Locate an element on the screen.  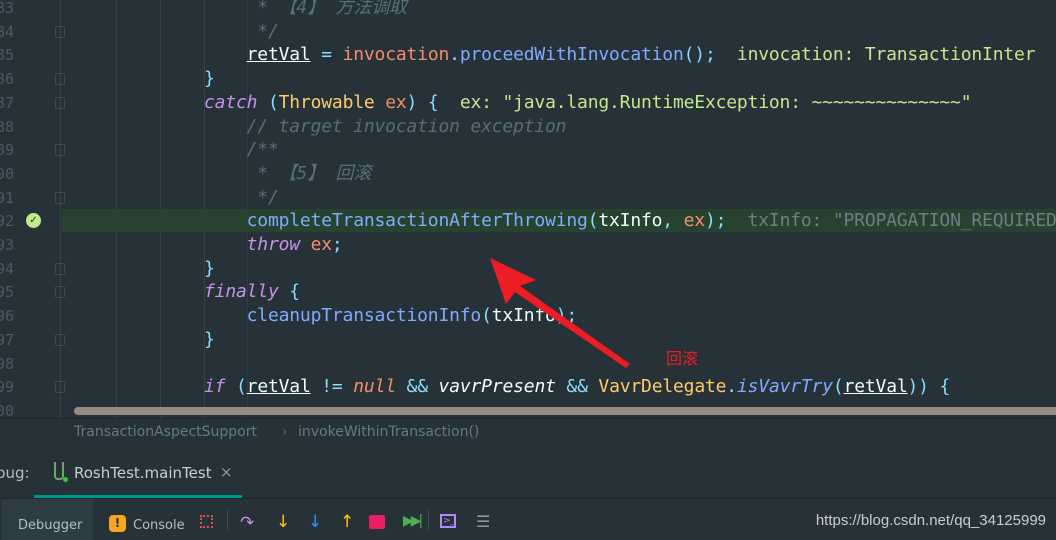
tab-debugger: Debugger is located at coordinates (47, 519).